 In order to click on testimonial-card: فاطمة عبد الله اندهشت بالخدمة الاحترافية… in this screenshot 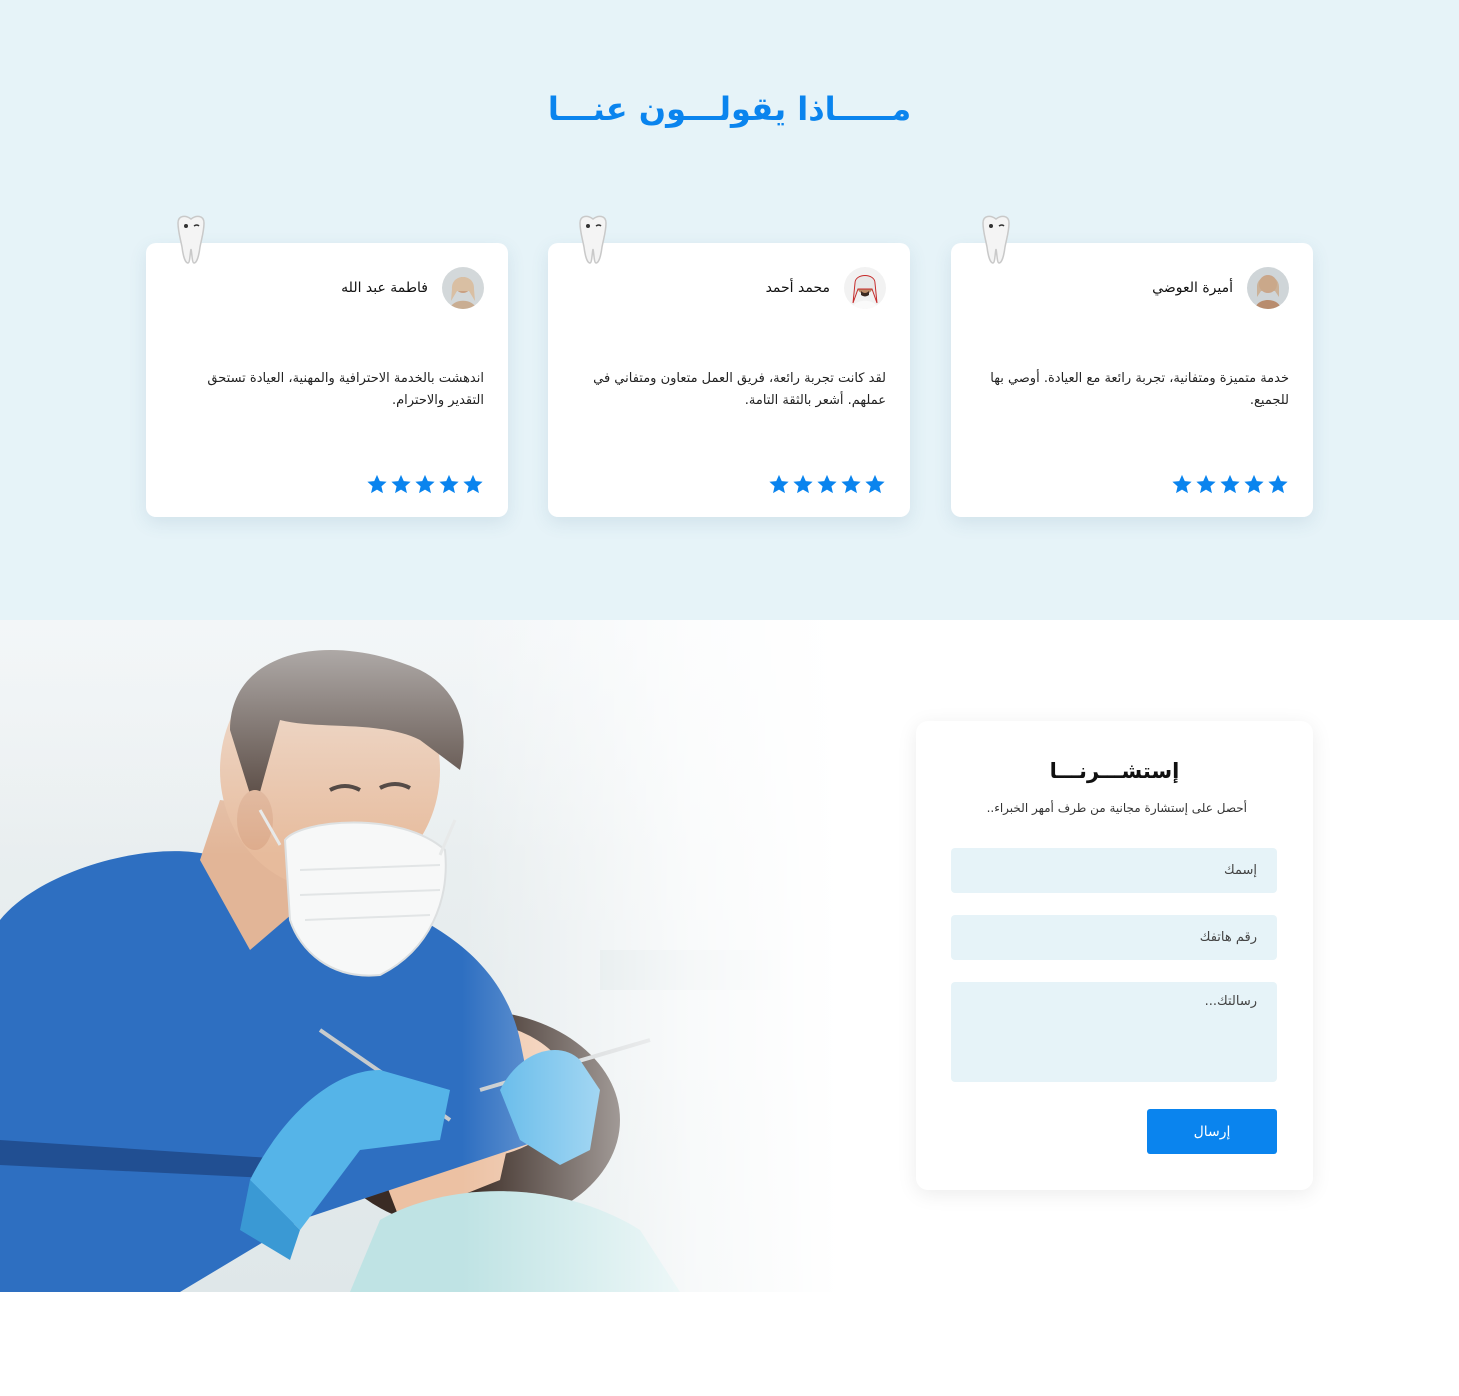, I will do `click(327, 366)`.